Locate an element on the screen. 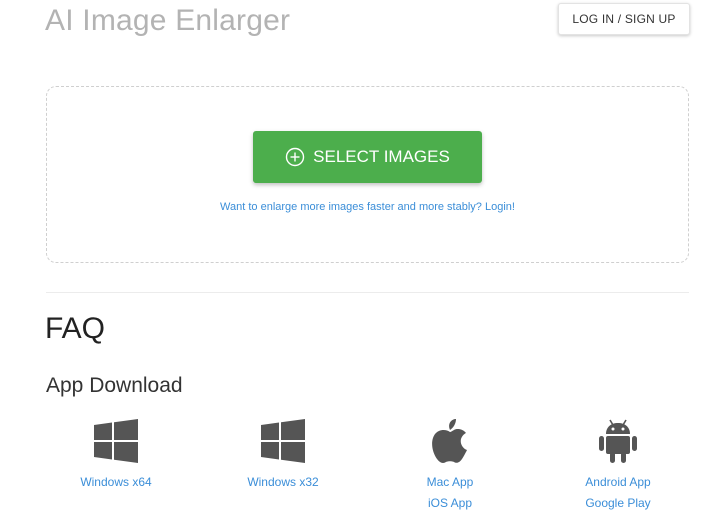 The image size is (720, 525). apple-icon is located at coordinates (450, 441).